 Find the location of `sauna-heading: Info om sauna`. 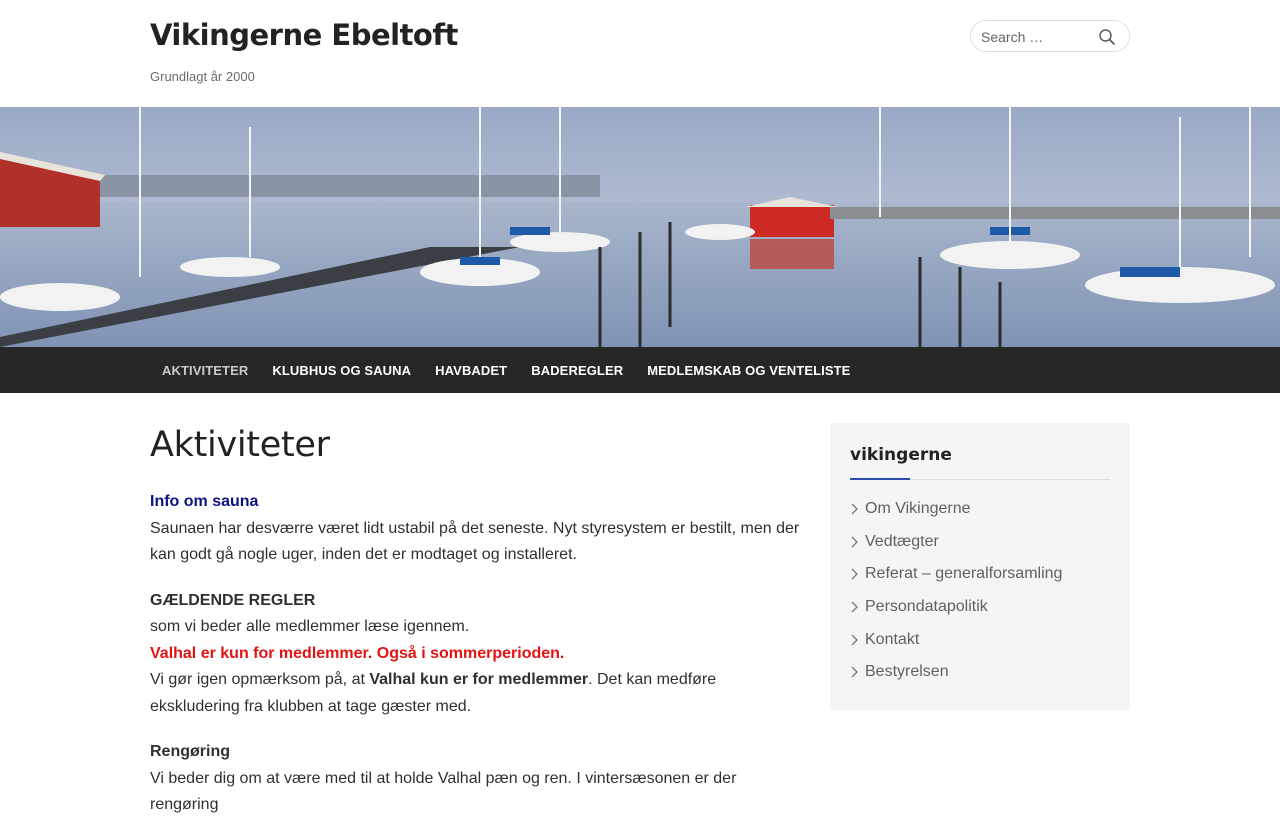

sauna-heading: Info om sauna is located at coordinates (204, 501).